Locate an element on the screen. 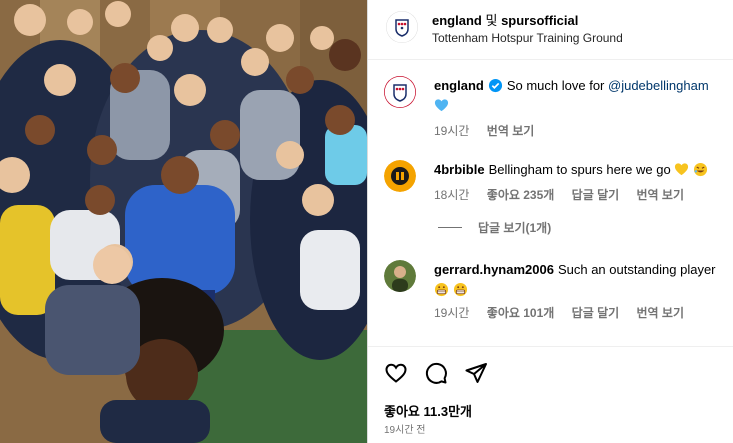 The width and height of the screenshot is (733, 443). 4brbible-avatar-icon is located at coordinates (400, 176).